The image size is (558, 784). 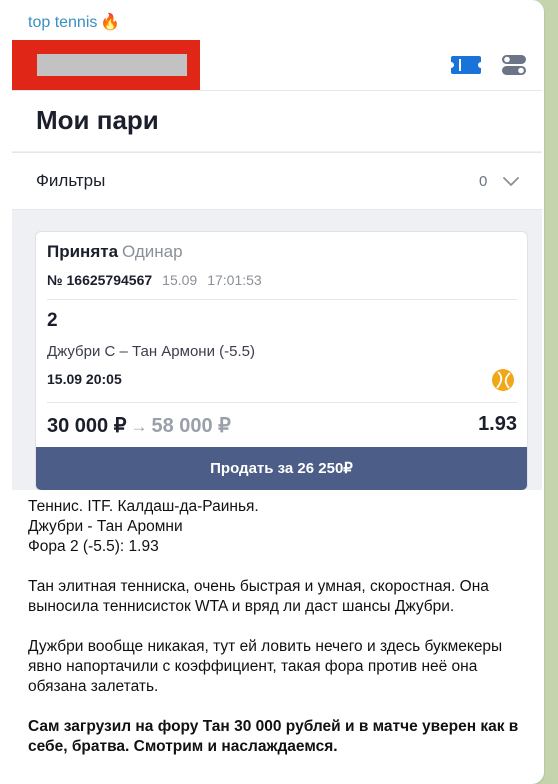 I want to click on fire-emoji: 🔥, so click(x=110, y=22).